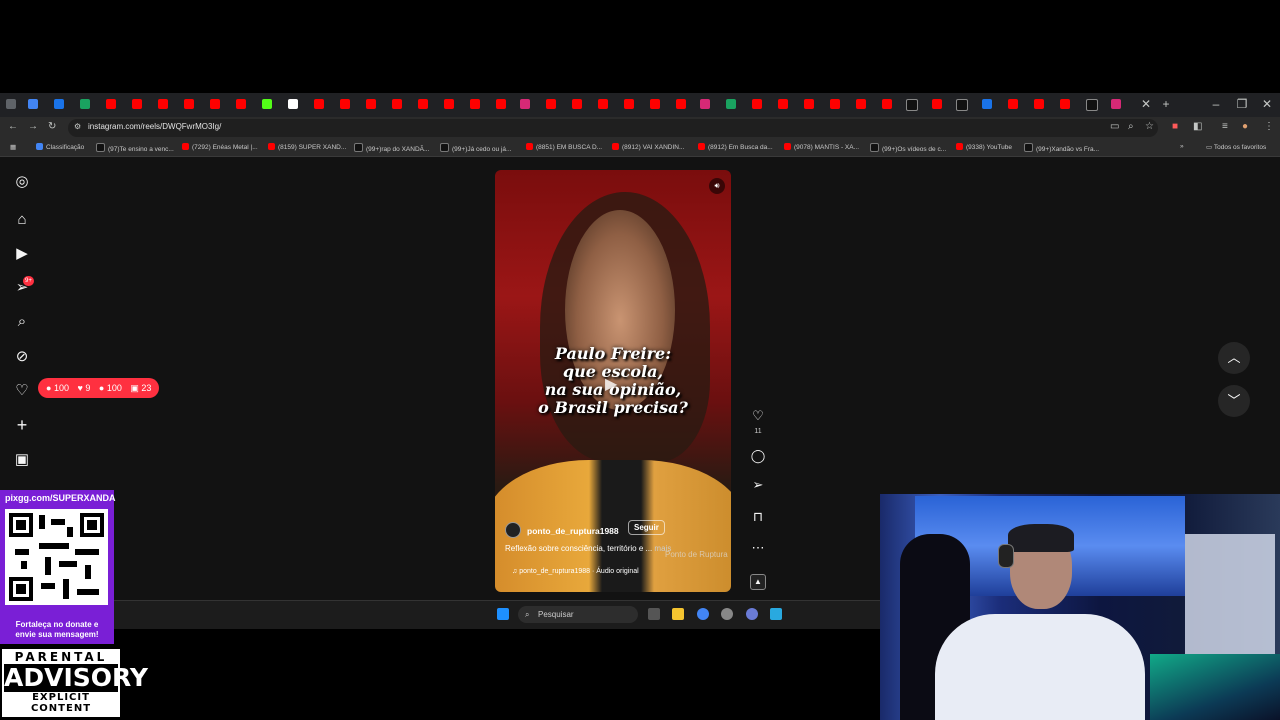 The height and width of the screenshot is (720, 1280). I want to click on bookmark-star-icon: ☆, so click(1149, 126).